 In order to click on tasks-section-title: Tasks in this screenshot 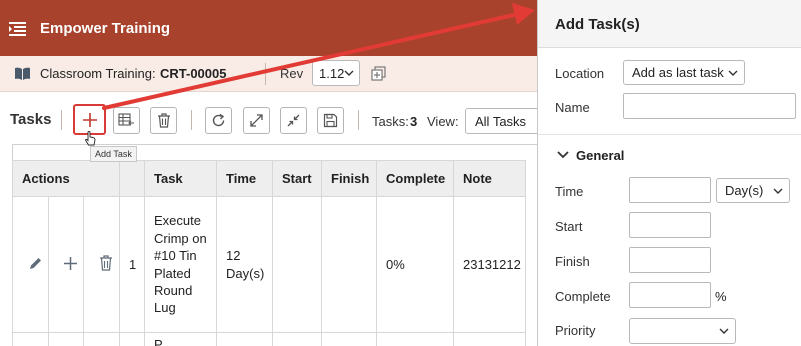, I will do `click(31, 119)`.